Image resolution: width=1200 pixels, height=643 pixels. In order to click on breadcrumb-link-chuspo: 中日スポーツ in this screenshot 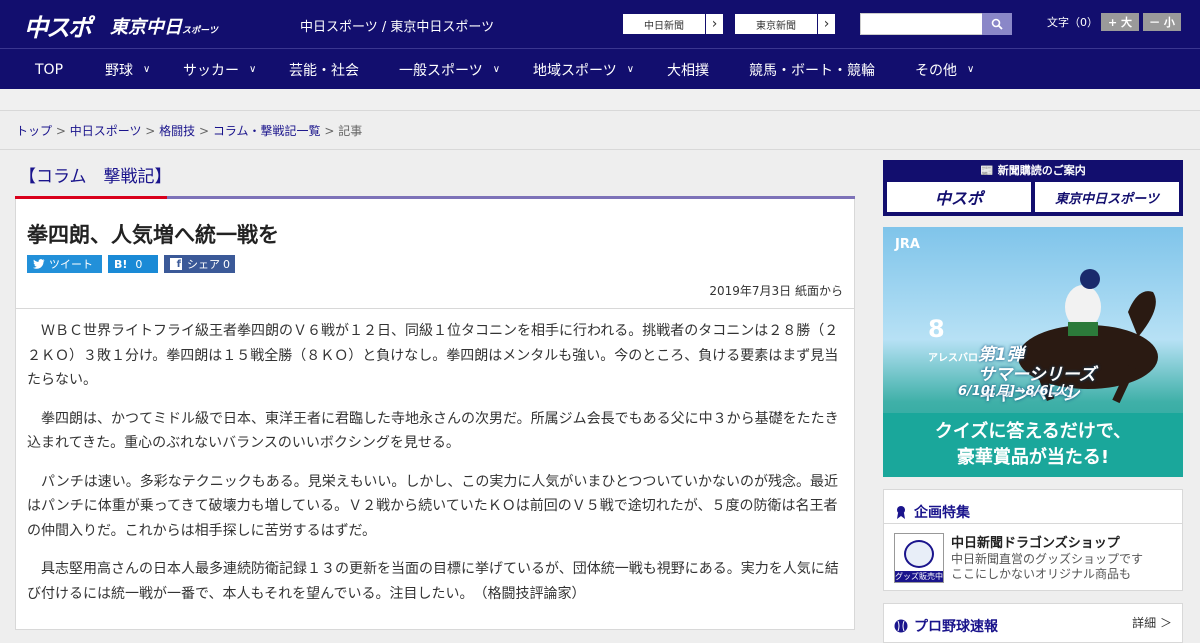, I will do `click(106, 131)`.